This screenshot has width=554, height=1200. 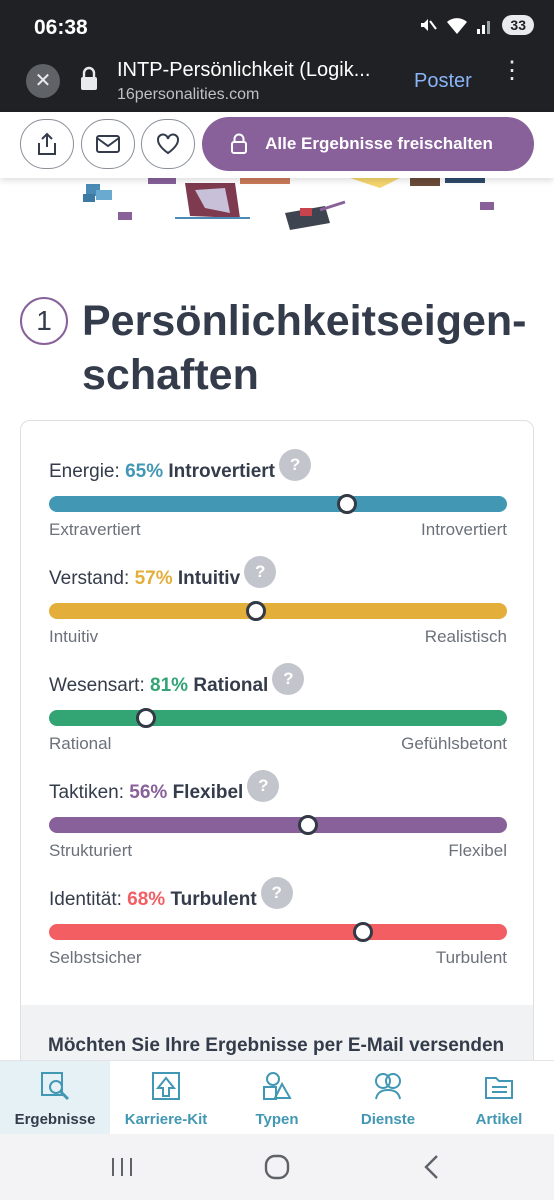 I want to click on trait-heading: Verstand: 57% Intuitiv?, so click(x=278, y=575).